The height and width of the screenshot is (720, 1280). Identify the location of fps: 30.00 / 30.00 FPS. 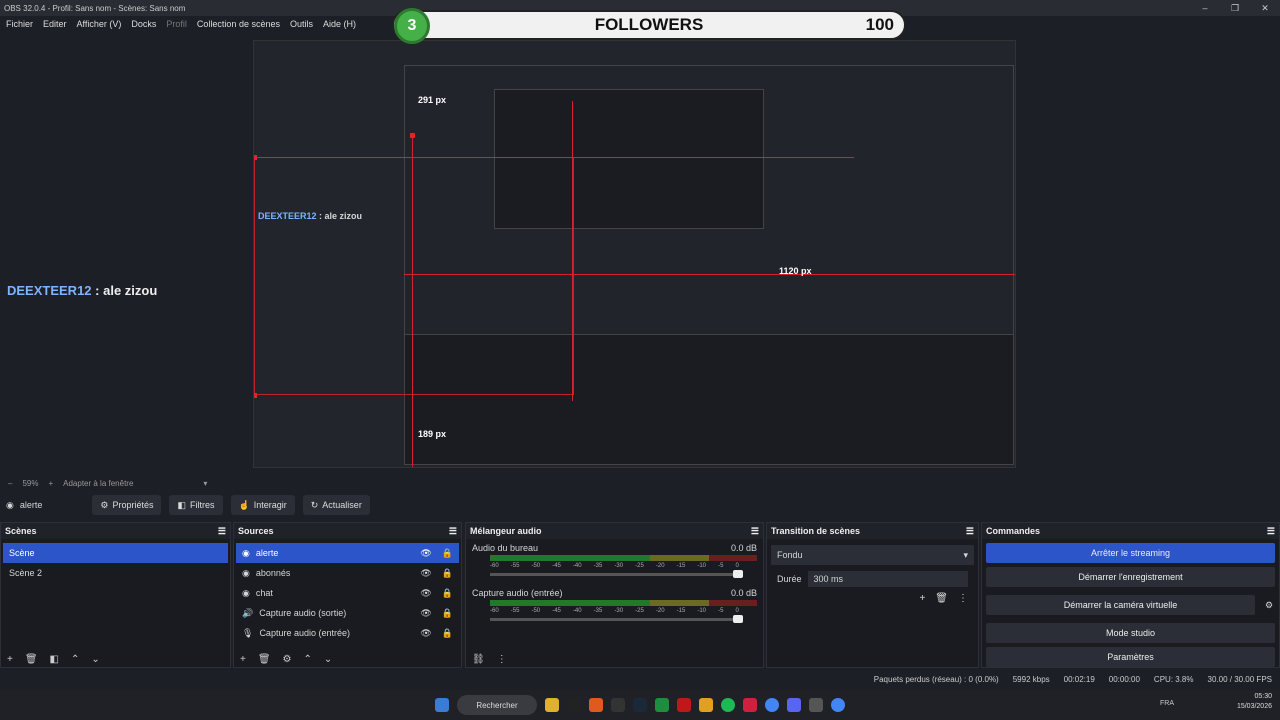
(1240, 679).